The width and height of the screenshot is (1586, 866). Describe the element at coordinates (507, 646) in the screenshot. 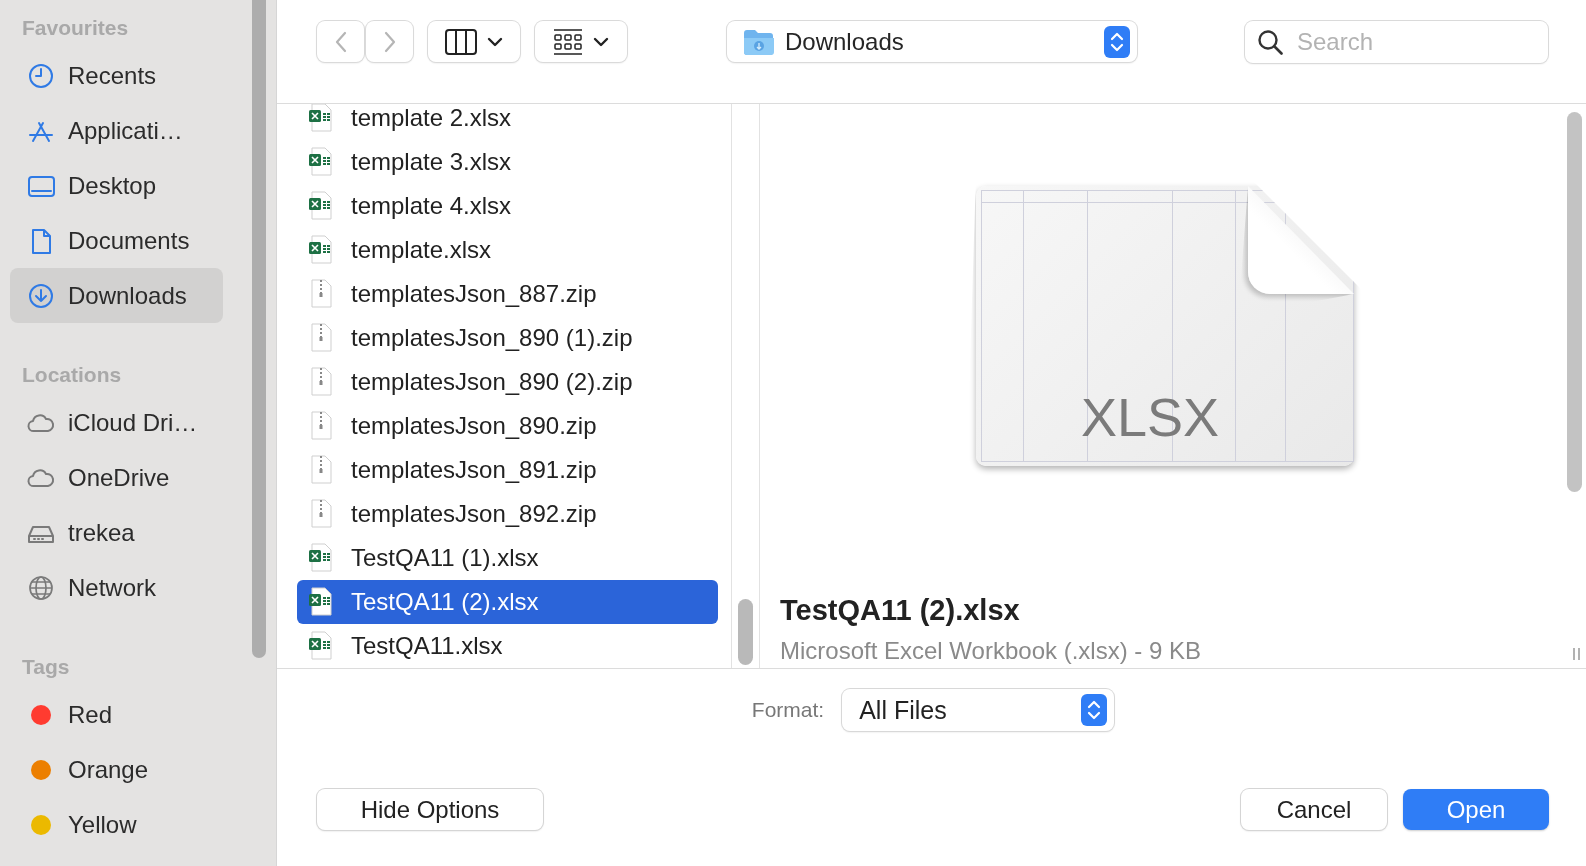

I see `file-row: TestQA11.xlsx` at that location.